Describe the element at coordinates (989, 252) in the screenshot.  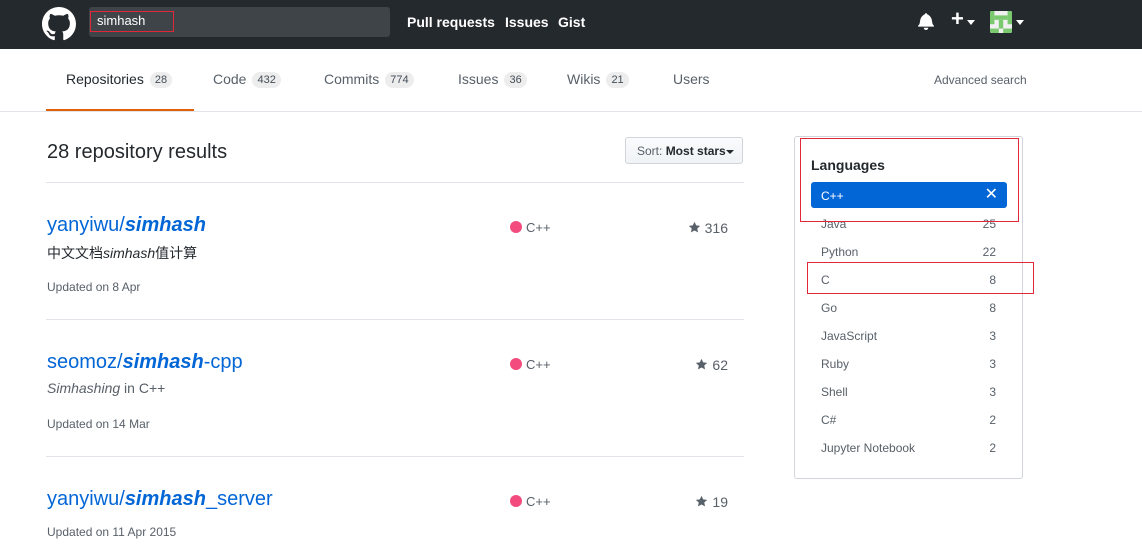
I see `language-count: 22` at that location.